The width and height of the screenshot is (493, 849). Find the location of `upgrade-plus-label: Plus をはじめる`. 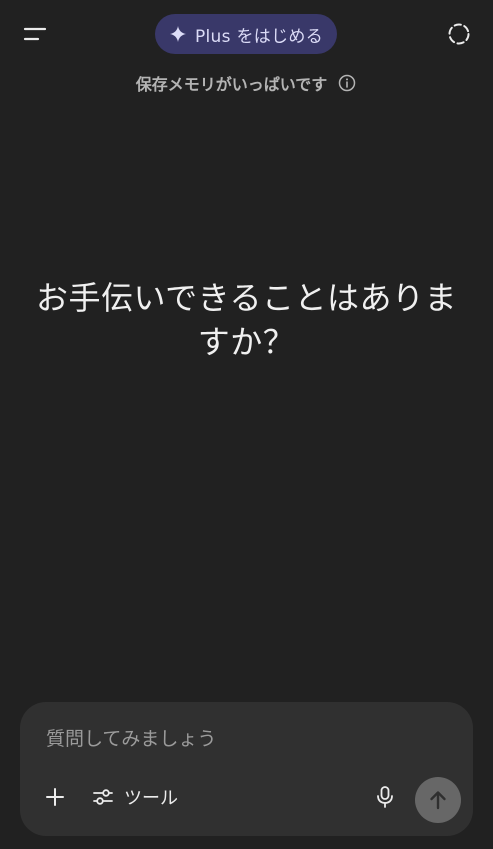

upgrade-plus-label: Plus をはじめる is located at coordinates (258, 36).